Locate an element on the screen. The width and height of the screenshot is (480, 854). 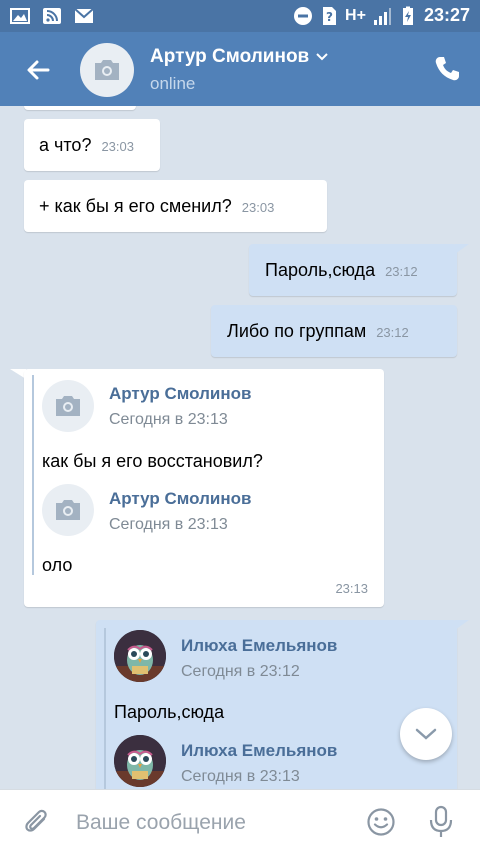
contact-avatar is located at coordinates (107, 70).